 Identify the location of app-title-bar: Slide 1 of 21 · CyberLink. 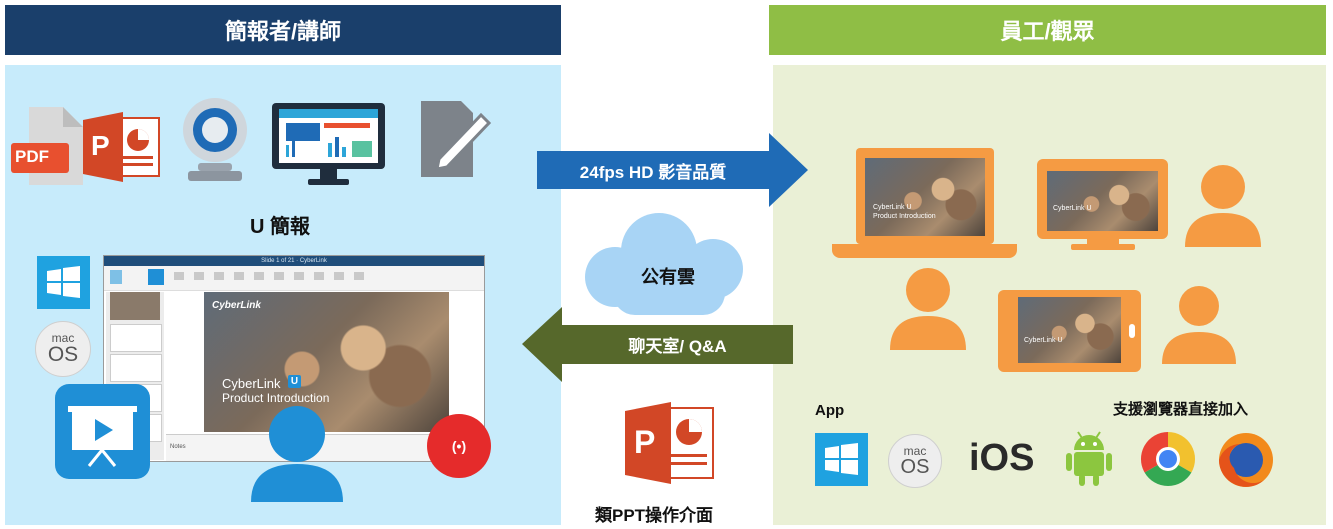
(294, 261).